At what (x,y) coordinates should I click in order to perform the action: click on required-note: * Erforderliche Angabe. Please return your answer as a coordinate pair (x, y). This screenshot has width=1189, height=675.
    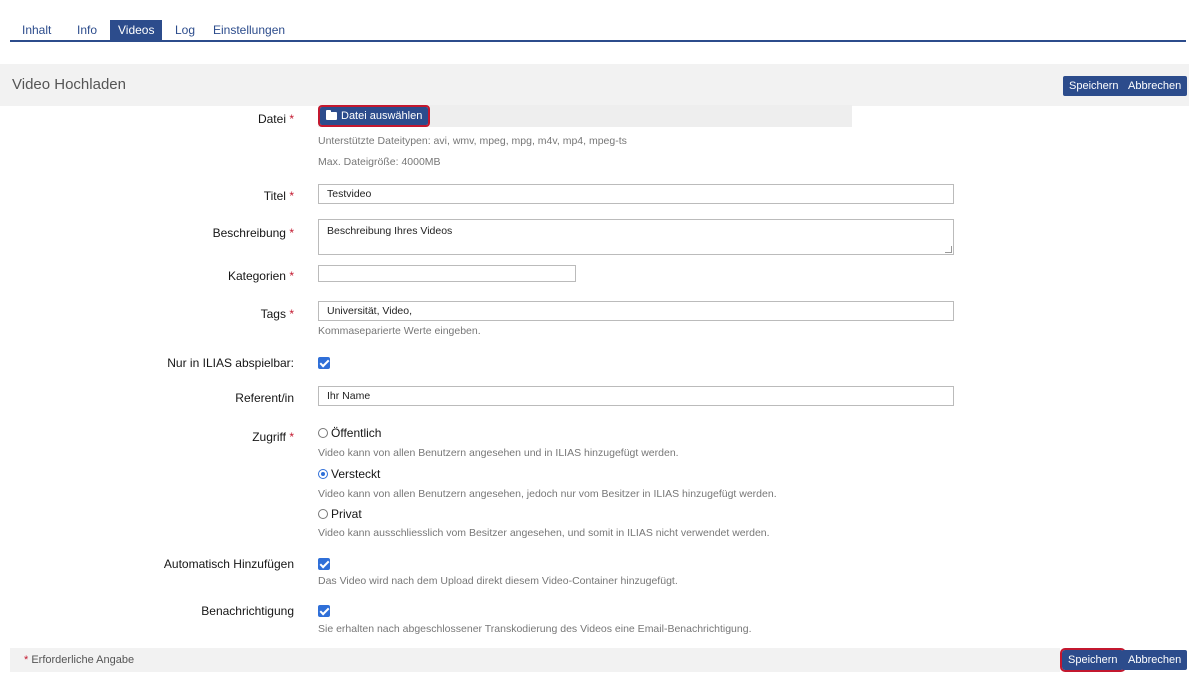
    Looking at the image, I should click on (79, 660).